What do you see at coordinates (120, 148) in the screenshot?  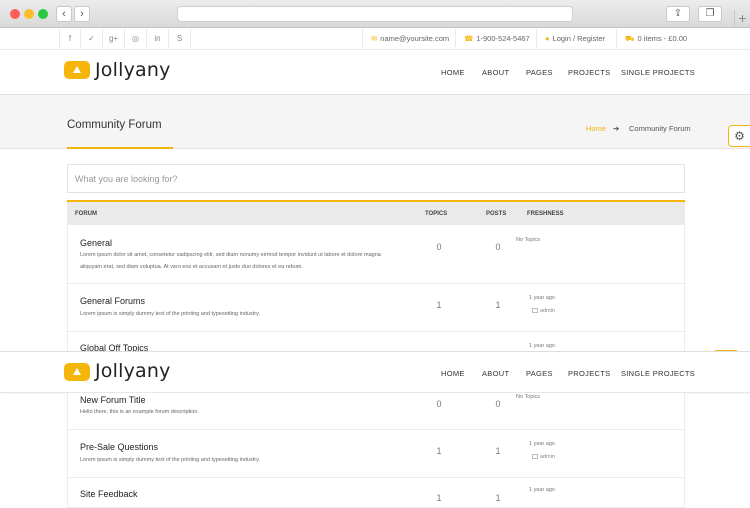 I see `title-underline` at bounding box center [120, 148].